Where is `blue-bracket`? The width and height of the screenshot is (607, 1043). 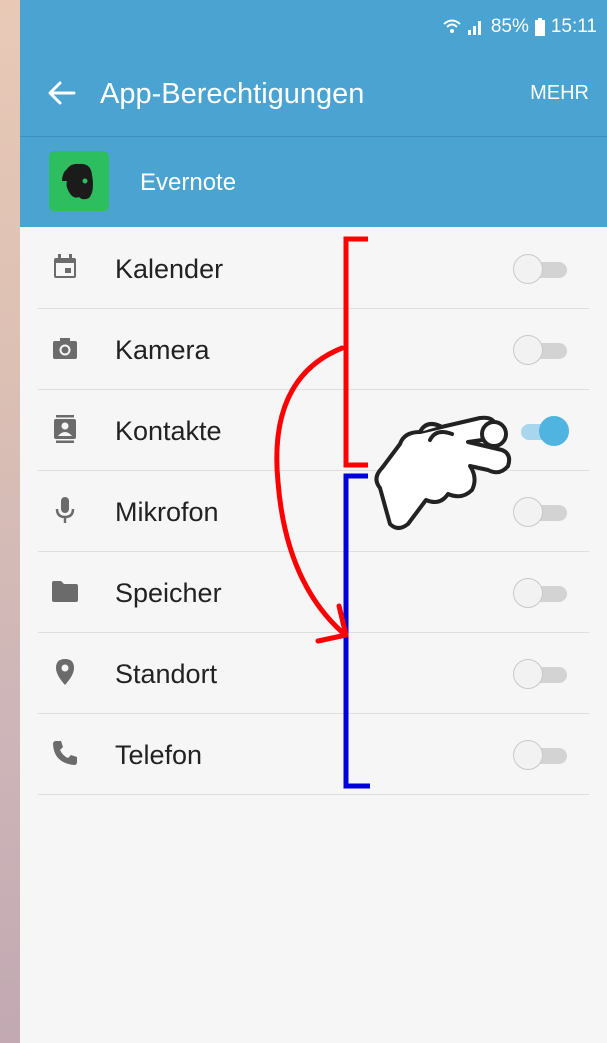
blue-bracket is located at coordinates (356, 631).